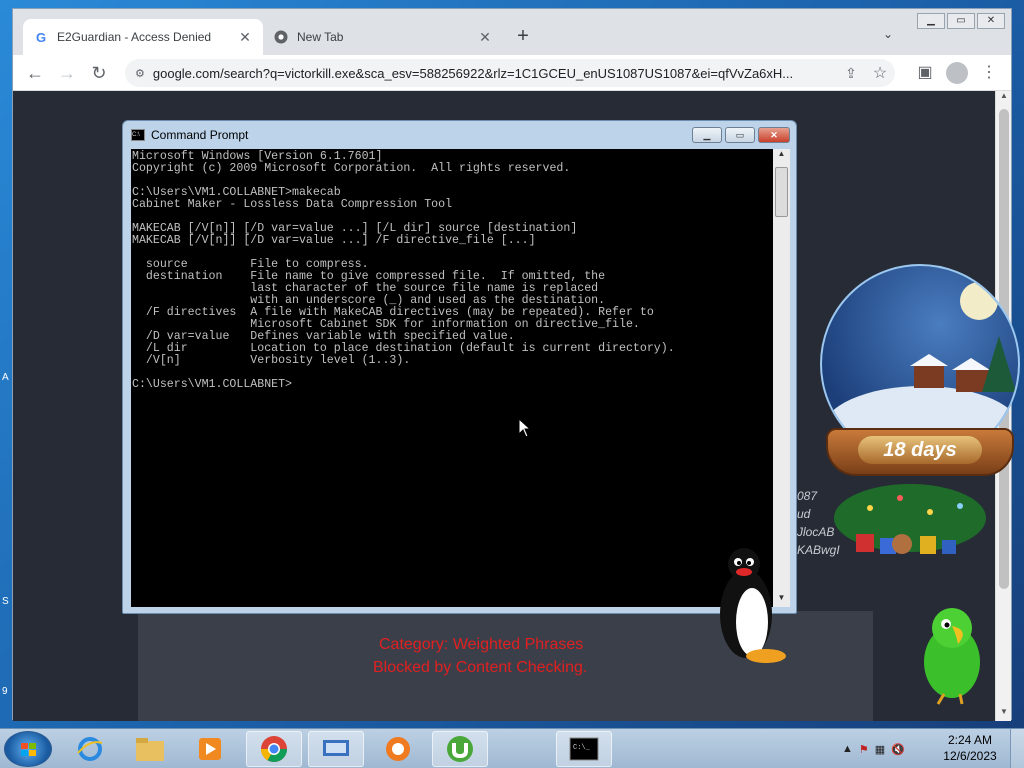  Describe the element at coordinates (460, 749) in the screenshot. I see `utorrent-icon` at that location.